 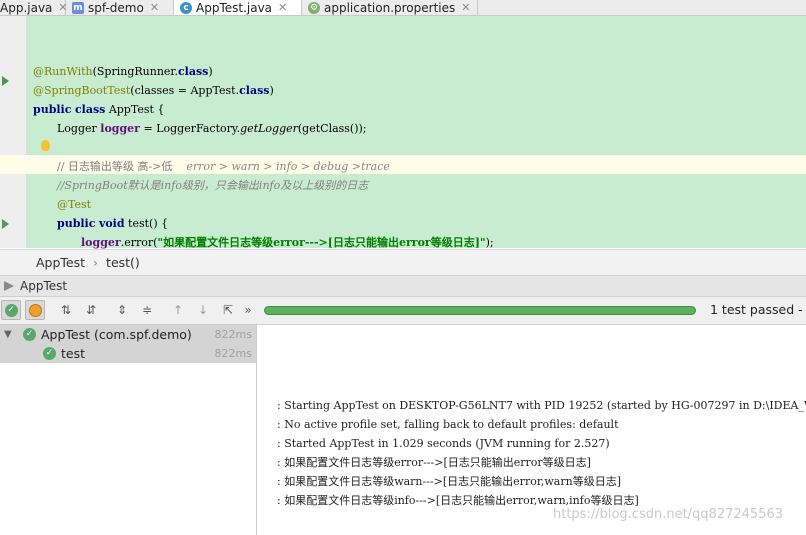 I want to click on run-class-icon, so click(x=5, y=81).